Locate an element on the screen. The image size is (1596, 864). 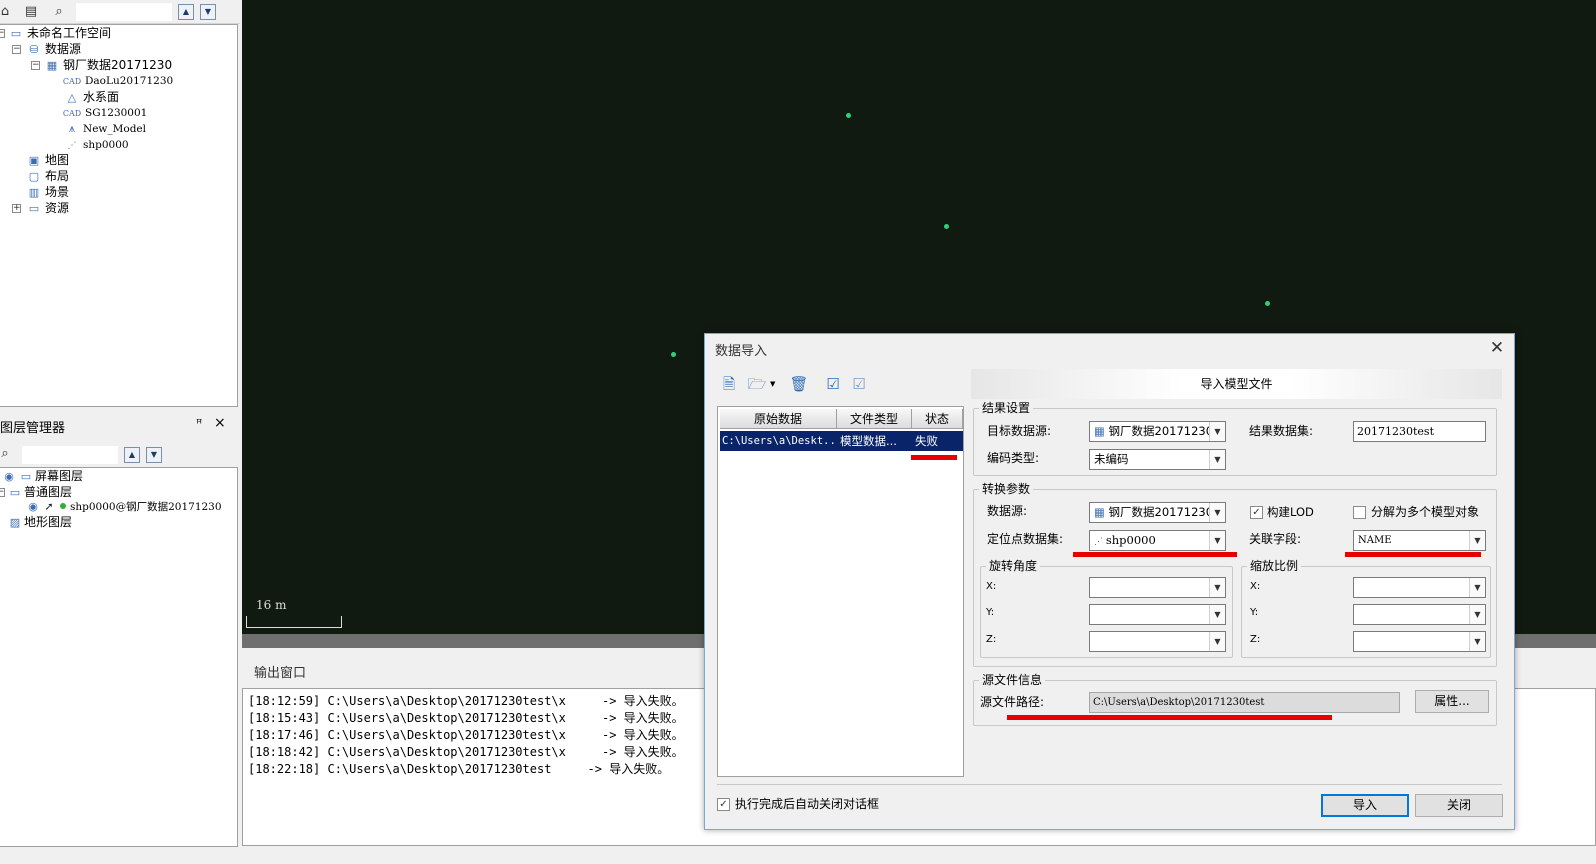
tree-item-dataset-water: △ 水系面 is located at coordinates (91, 97).